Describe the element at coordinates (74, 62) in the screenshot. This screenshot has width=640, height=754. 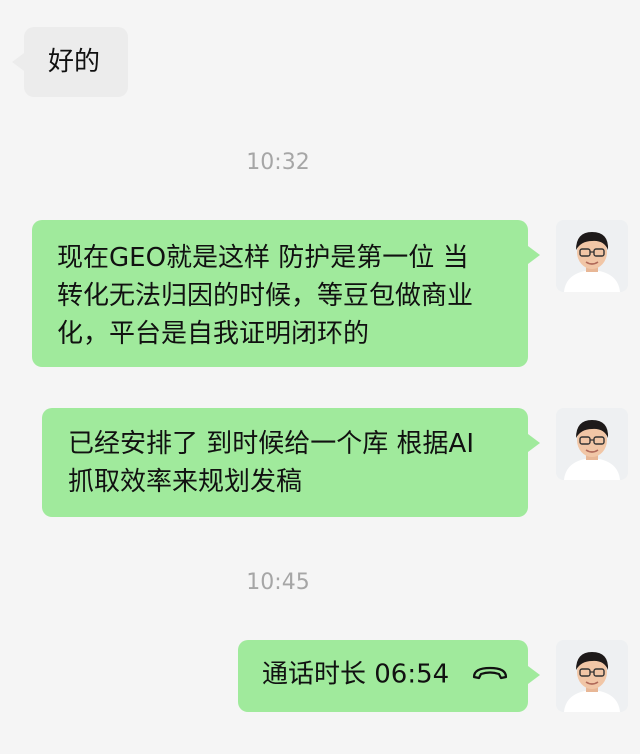
I see `message-text: 好的` at that location.